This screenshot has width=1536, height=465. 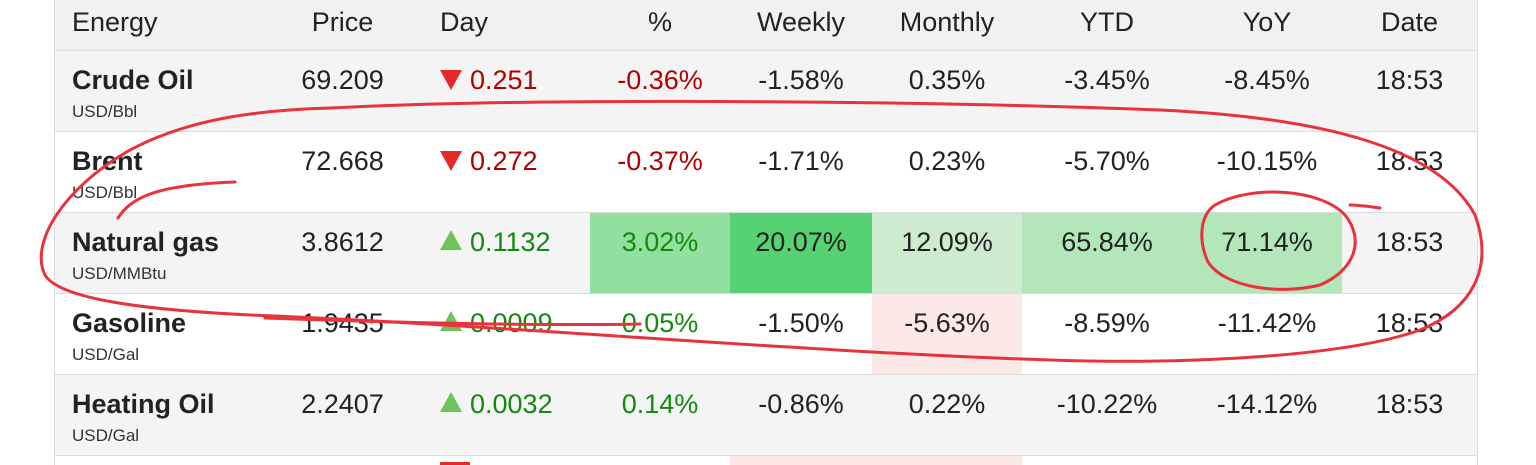 What do you see at coordinates (145, 242) in the screenshot?
I see `commodity-name: Natural gas` at bounding box center [145, 242].